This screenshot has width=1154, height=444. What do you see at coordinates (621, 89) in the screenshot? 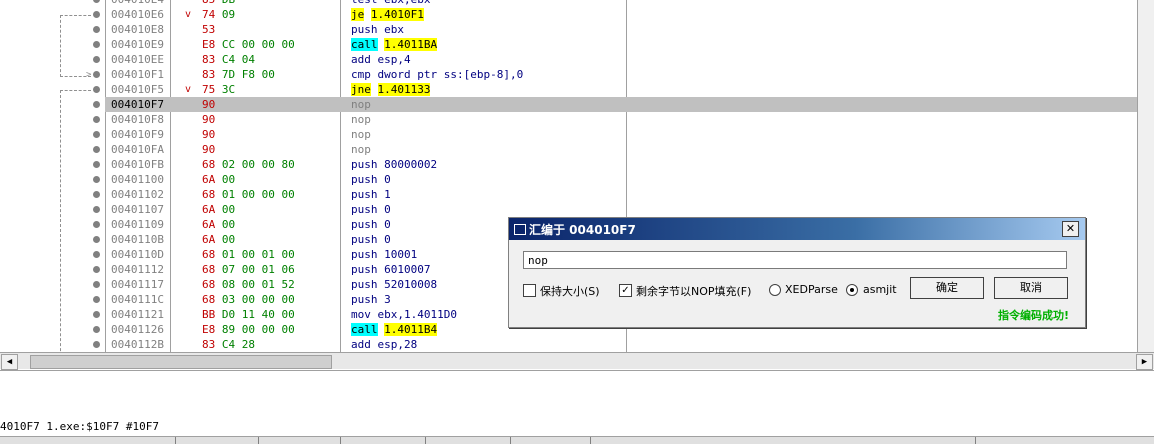
I see `instruction-row: 004010F5 75 3C jne 1.401133` at bounding box center [621, 89].